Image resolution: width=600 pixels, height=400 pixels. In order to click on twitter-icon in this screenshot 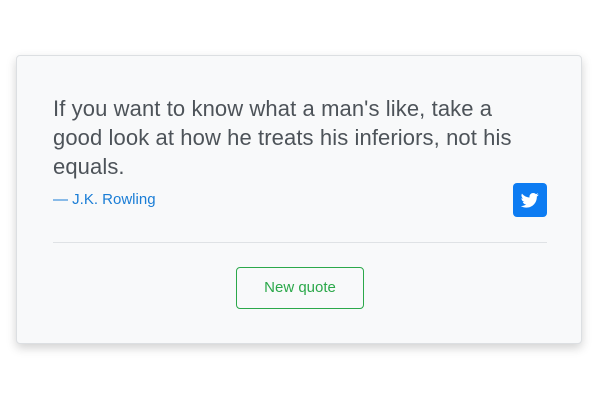, I will do `click(530, 200)`.